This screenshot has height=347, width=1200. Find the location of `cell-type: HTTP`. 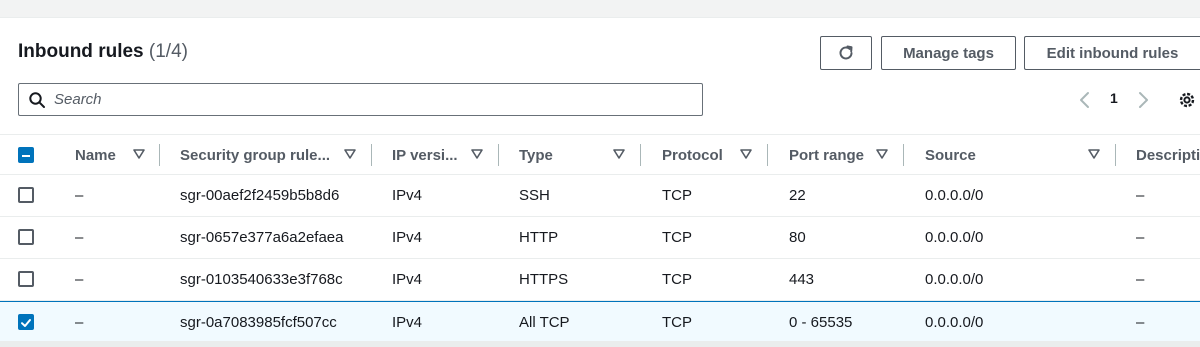

cell-type: HTTP is located at coordinates (539, 237).